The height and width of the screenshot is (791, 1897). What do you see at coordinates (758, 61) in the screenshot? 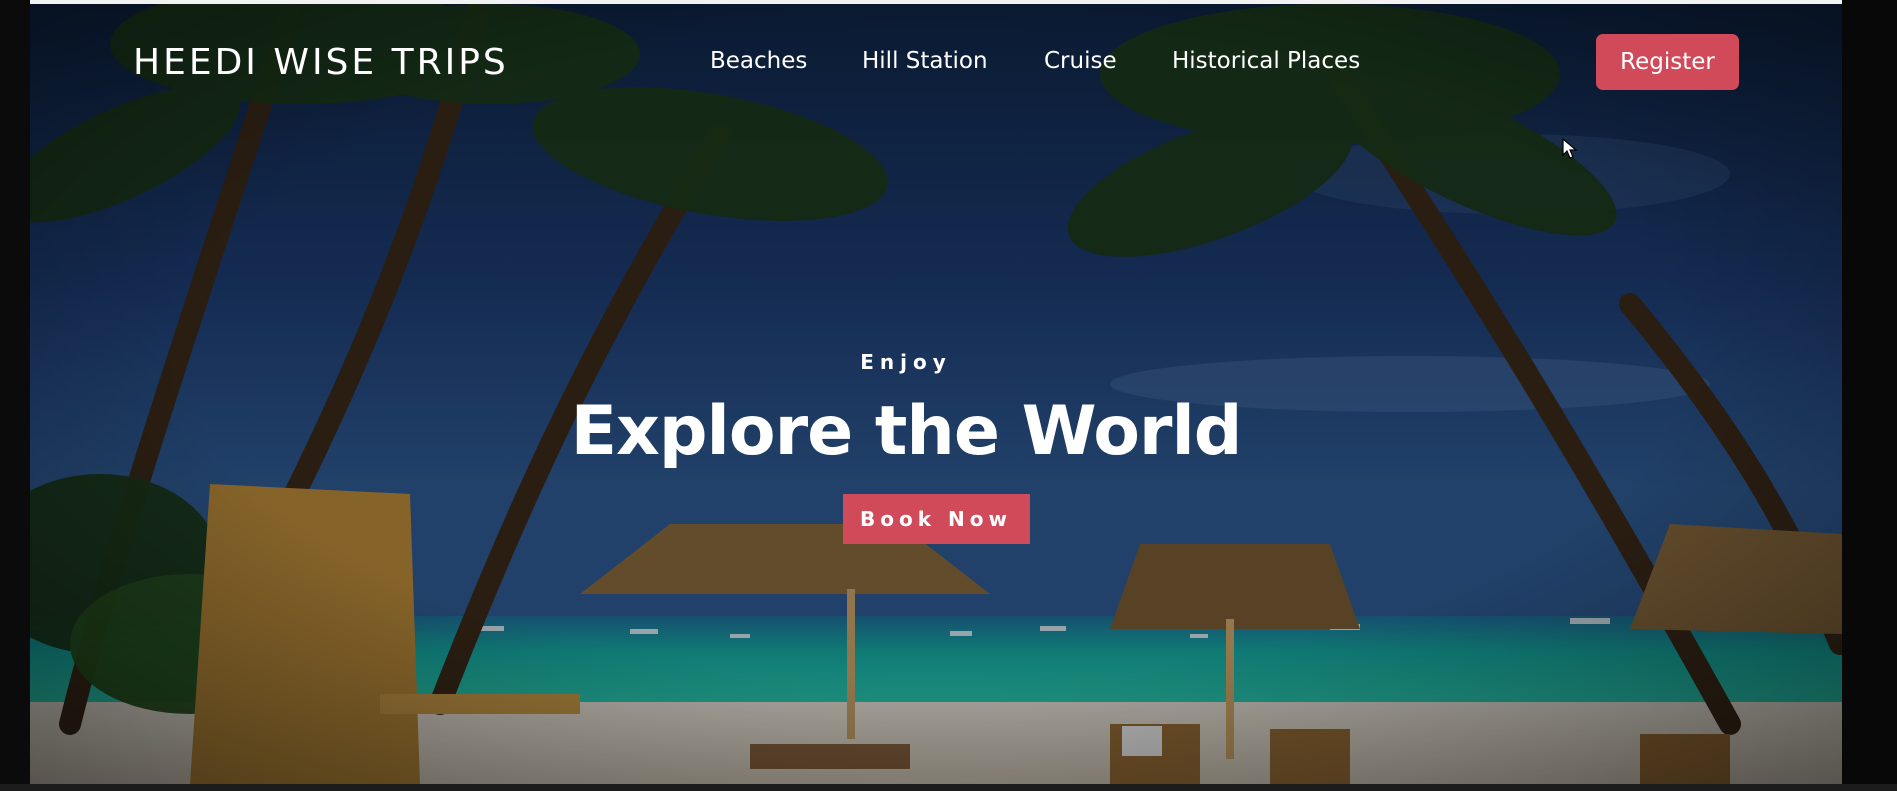
I see `nav-item-beaches: Beaches` at bounding box center [758, 61].